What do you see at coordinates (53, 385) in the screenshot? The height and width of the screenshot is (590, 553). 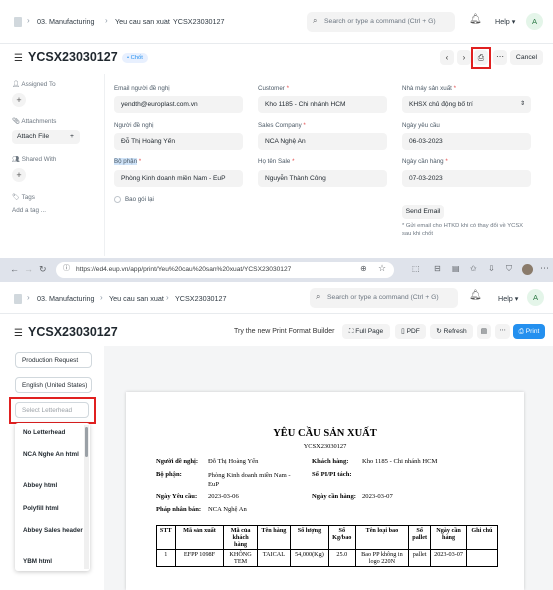 I see `language-select: English (United States)` at bounding box center [53, 385].